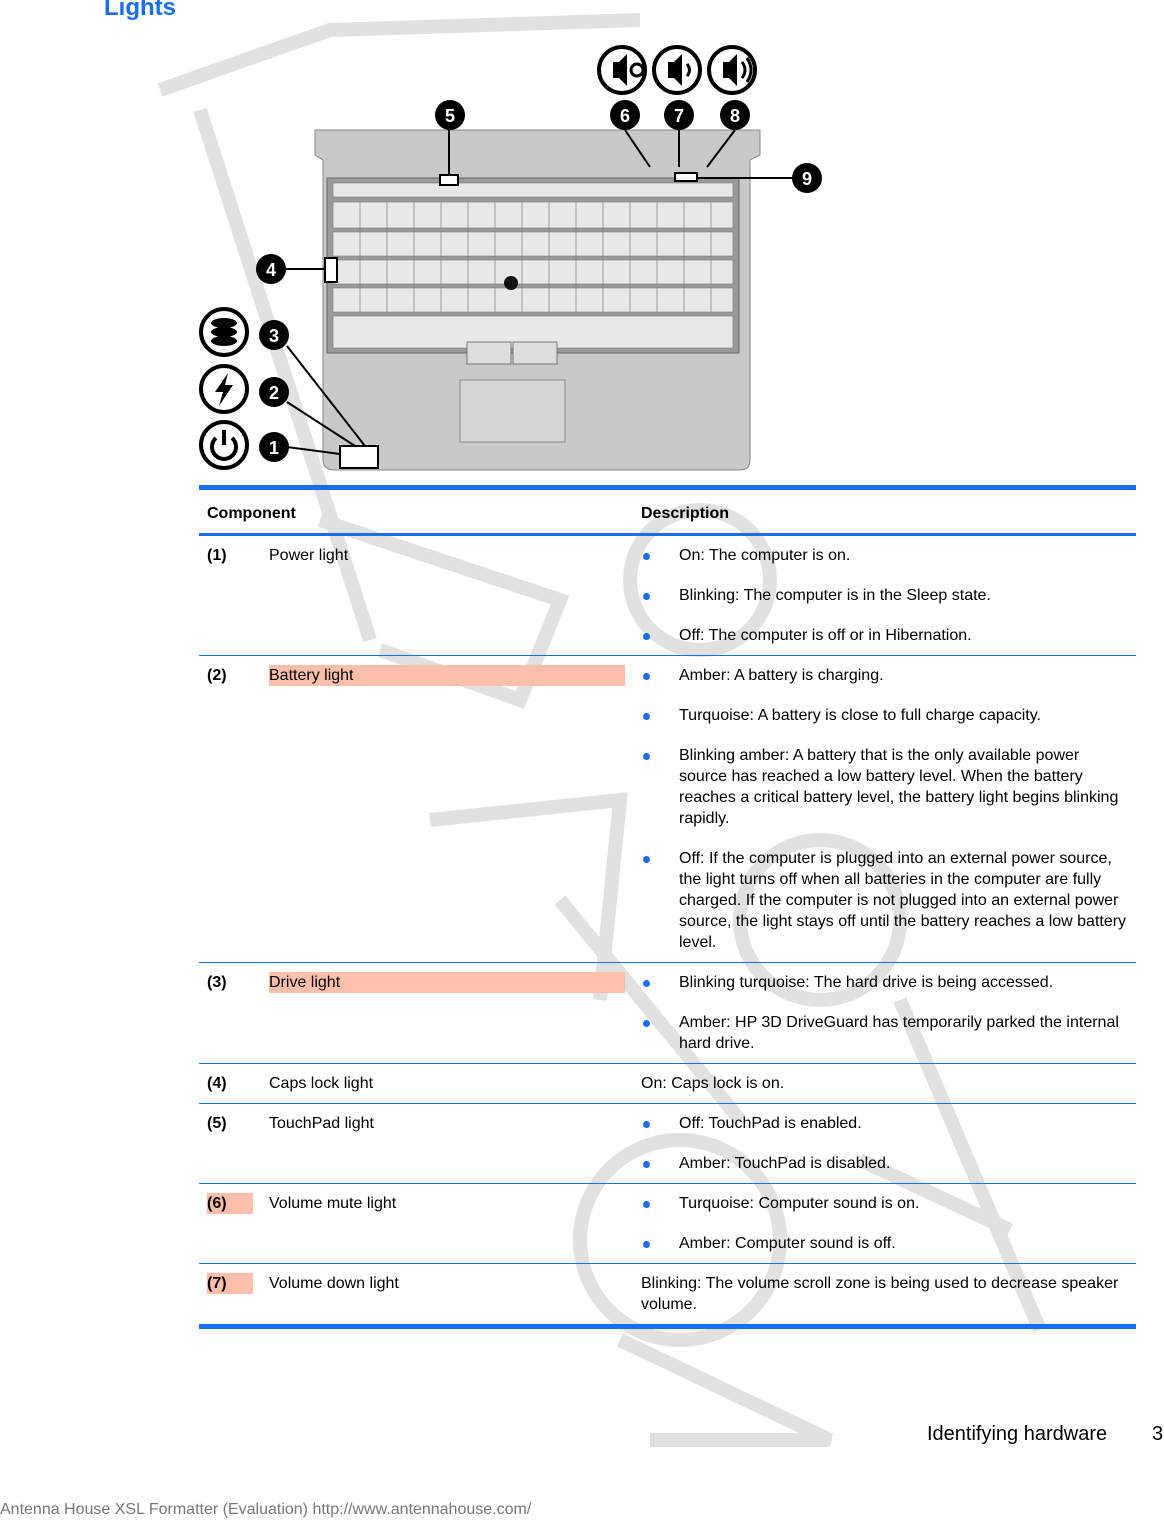 This screenshot has width=1164, height=1520. I want to click on row-number-text: (5), so click(217, 1123).